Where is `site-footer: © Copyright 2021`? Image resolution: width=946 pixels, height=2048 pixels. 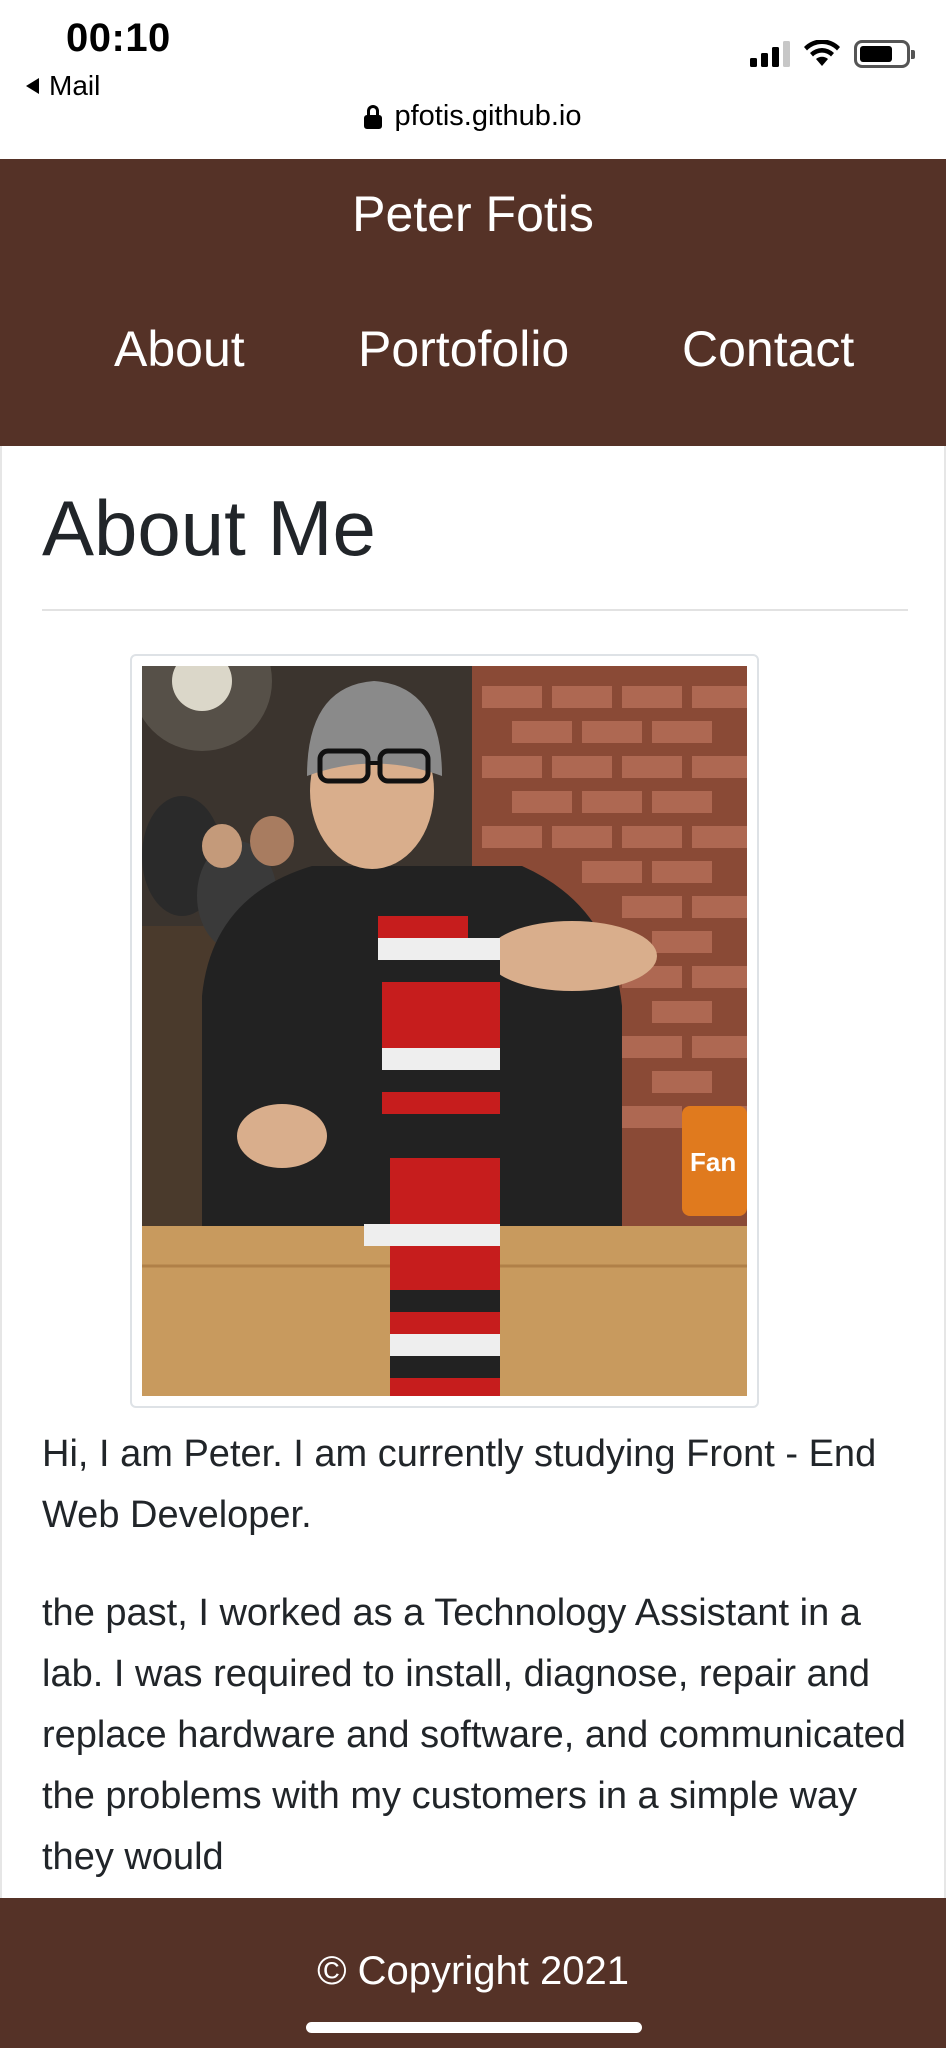 site-footer: © Copyright 2021 is located at coordinates (473, 1973).